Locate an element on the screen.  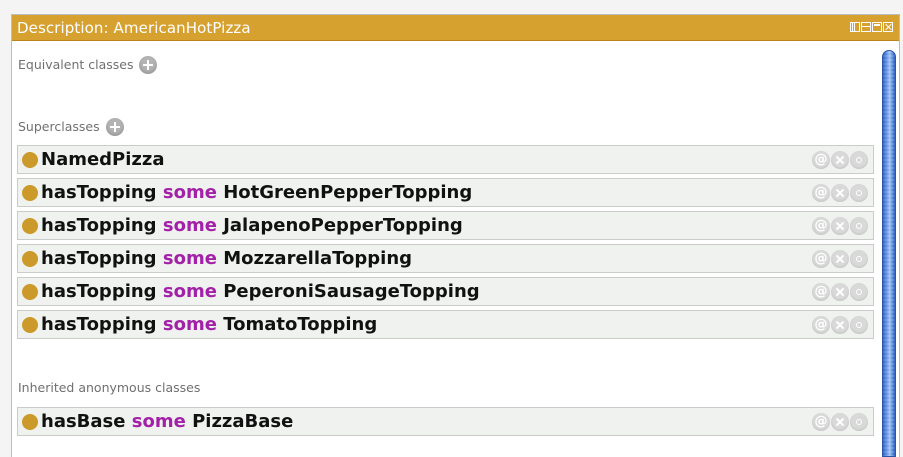
panel-title: Description: AmericanHotPizza is located at coordinates (134, 28).